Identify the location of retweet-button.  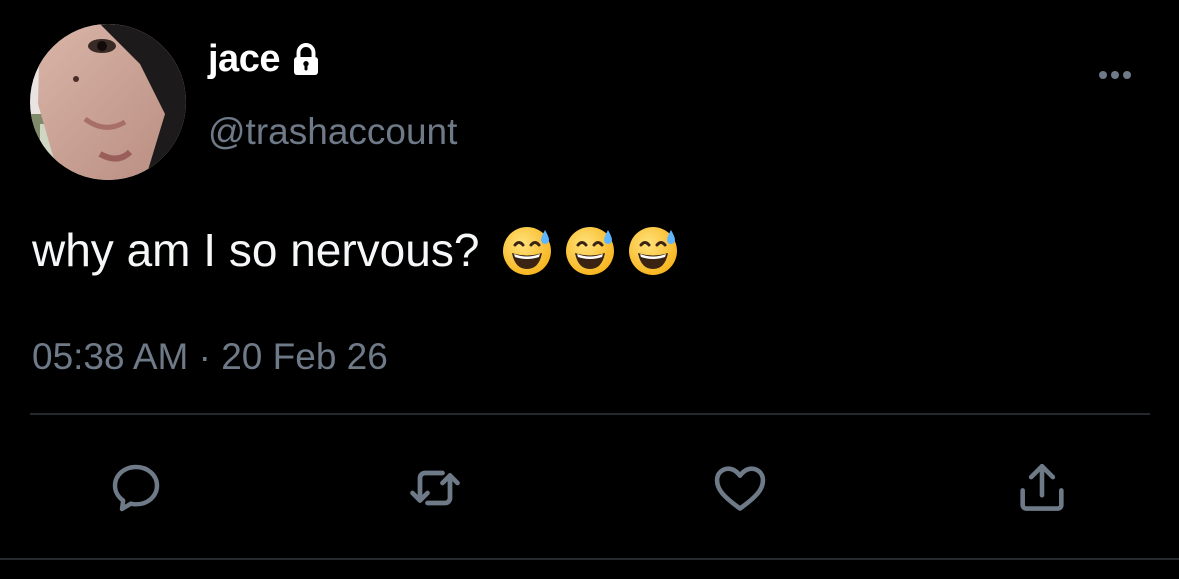
(435, 488).